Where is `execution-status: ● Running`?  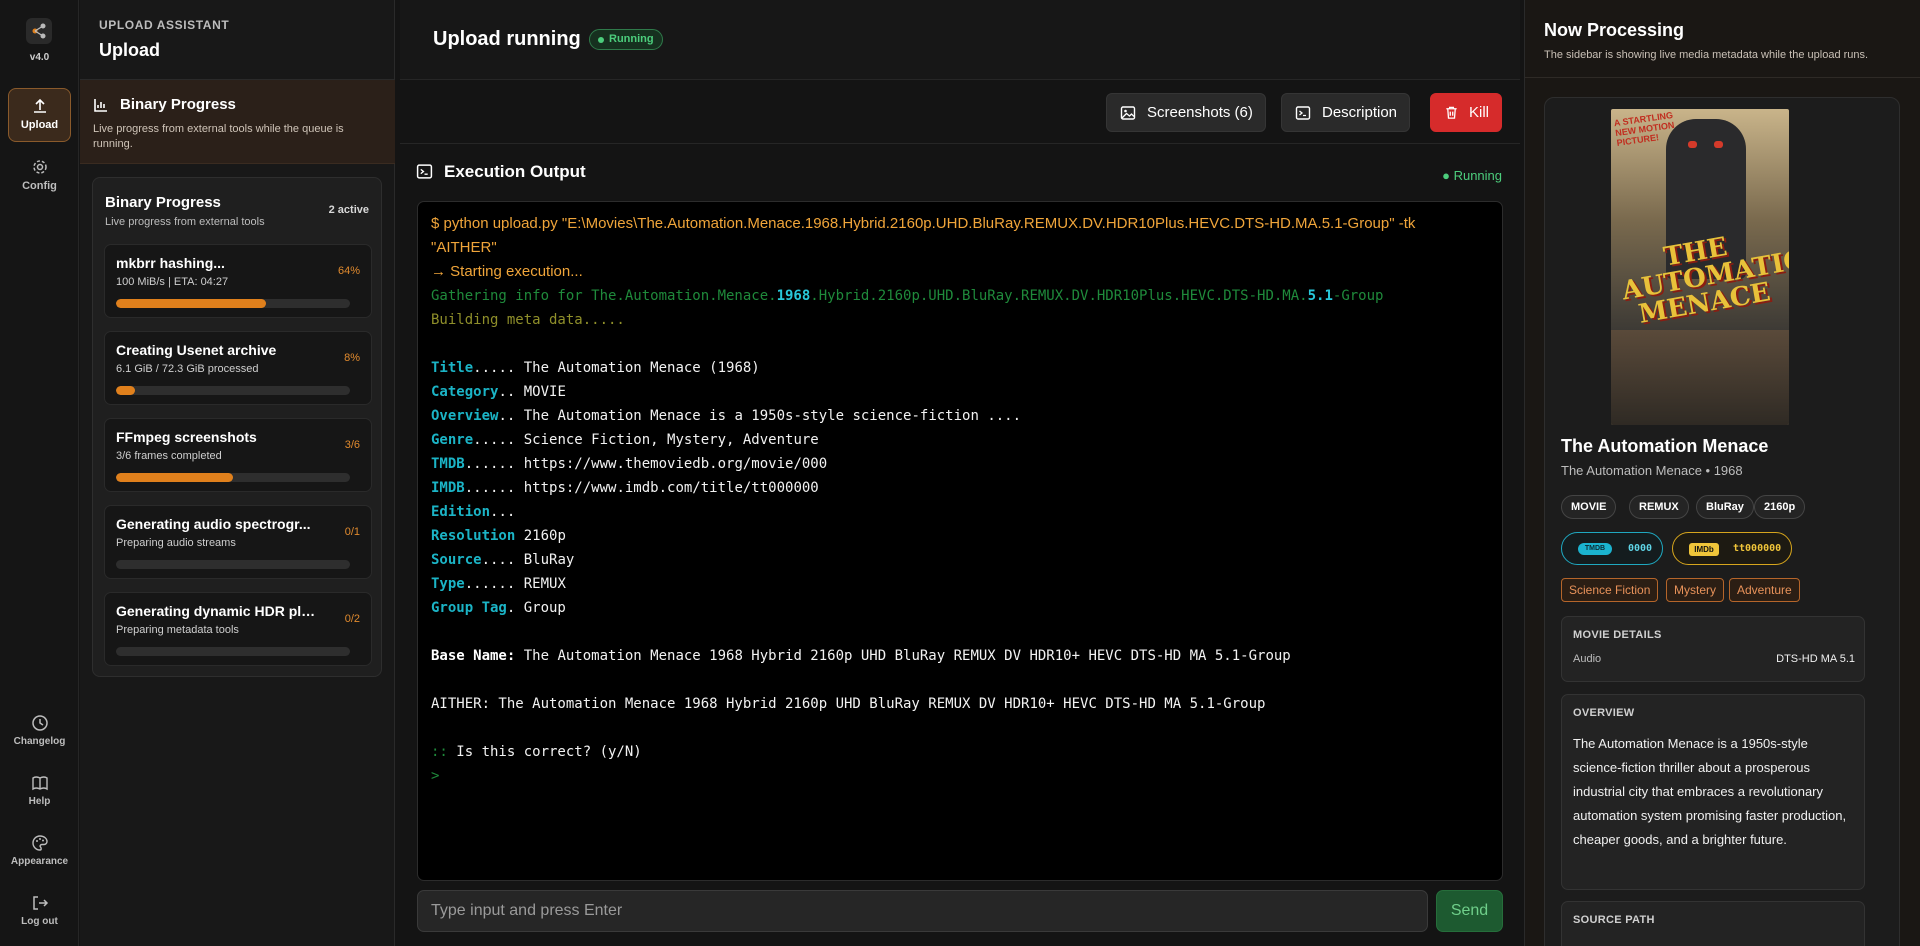 execution-status: ● Running is located at coordinates (1472, 175).